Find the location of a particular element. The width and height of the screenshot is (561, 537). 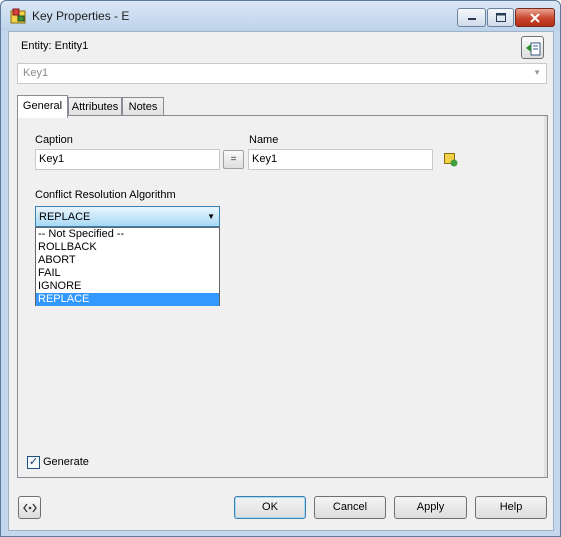

entity-navigate-icon is located at coordinates (532, 48).